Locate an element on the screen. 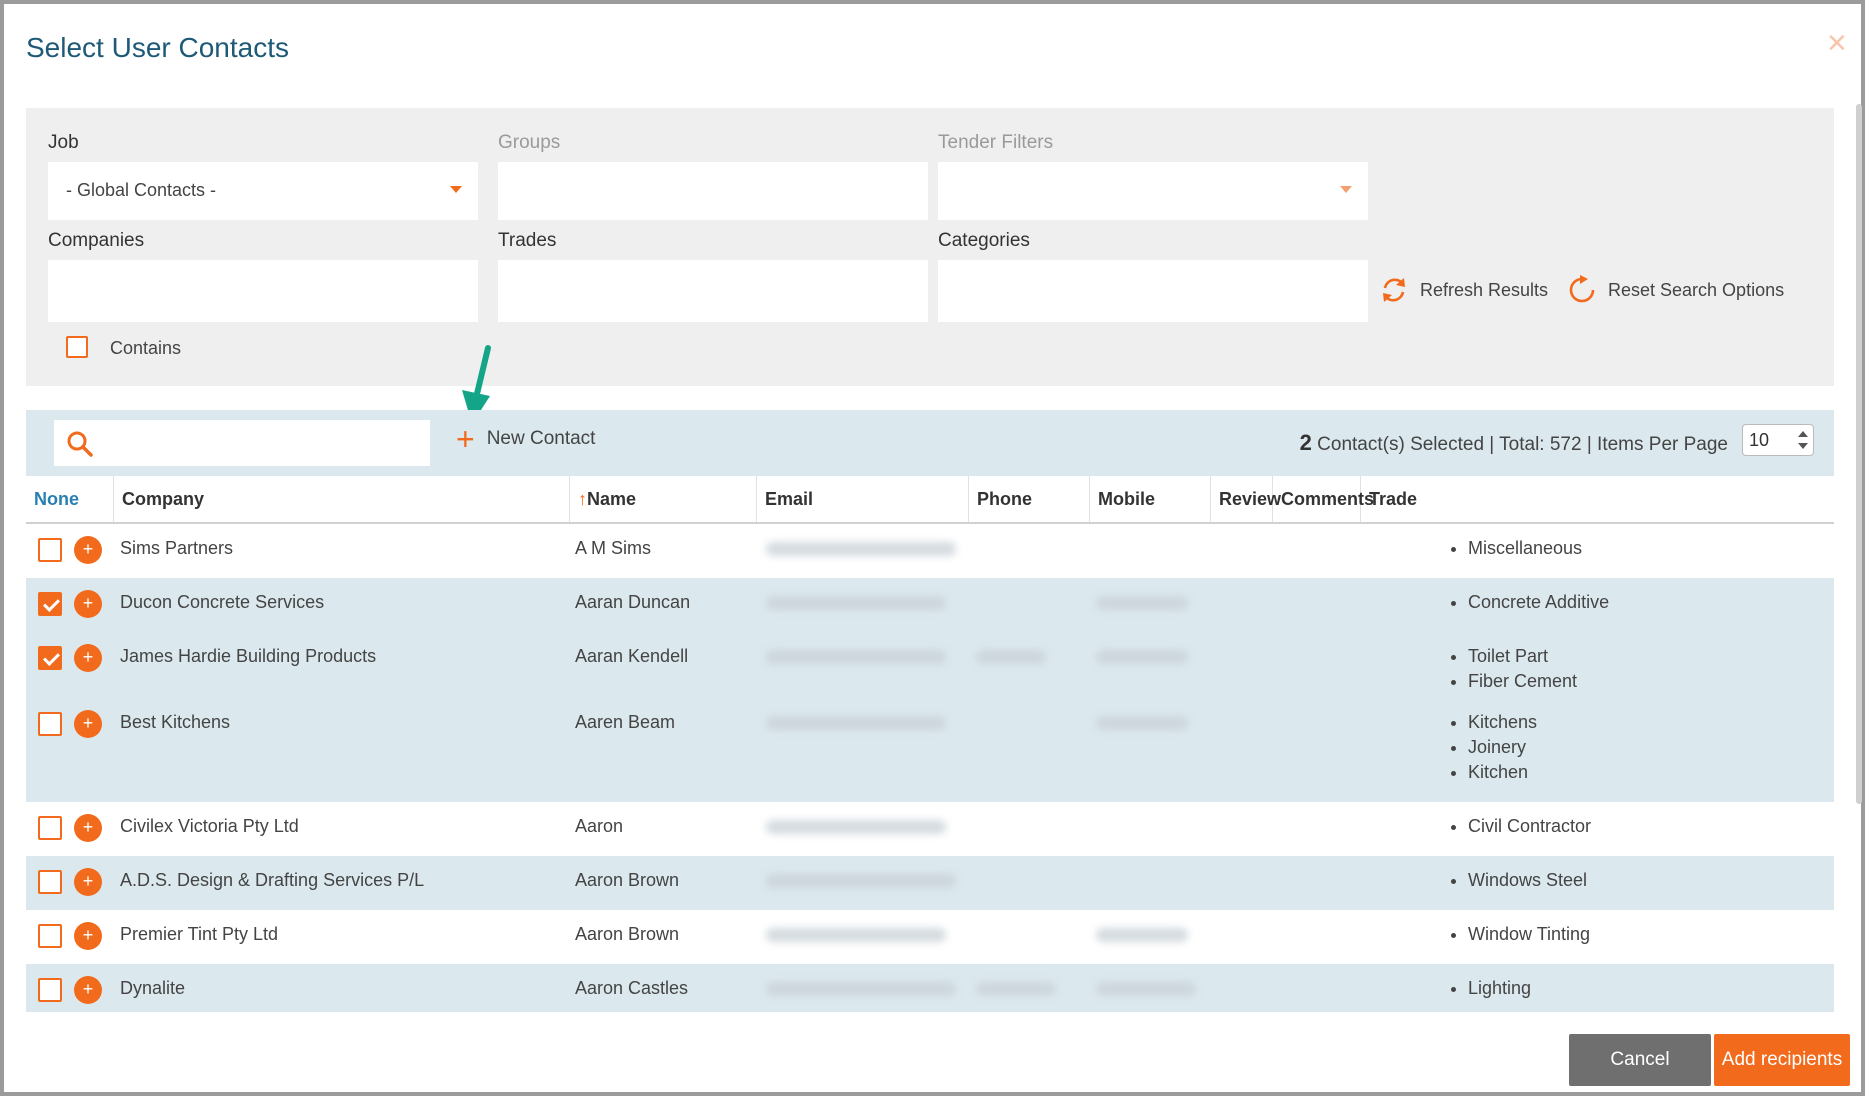  dialog-scrollbar is located at coordinates (1859, 454).